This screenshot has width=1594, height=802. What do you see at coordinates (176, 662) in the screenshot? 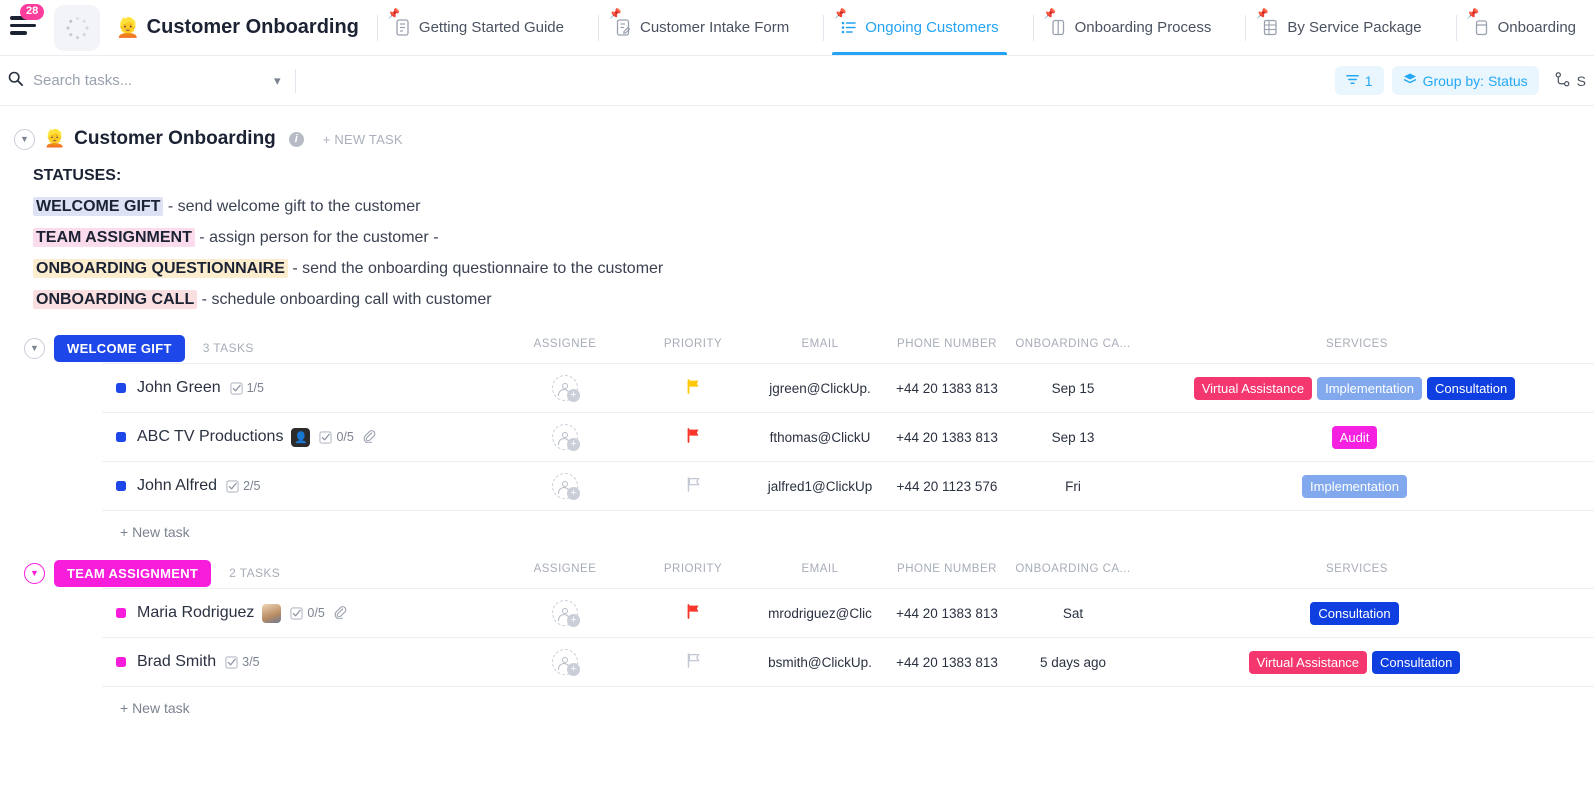
I see `task-name: Brad Smith` at bounding box center [176, 662].